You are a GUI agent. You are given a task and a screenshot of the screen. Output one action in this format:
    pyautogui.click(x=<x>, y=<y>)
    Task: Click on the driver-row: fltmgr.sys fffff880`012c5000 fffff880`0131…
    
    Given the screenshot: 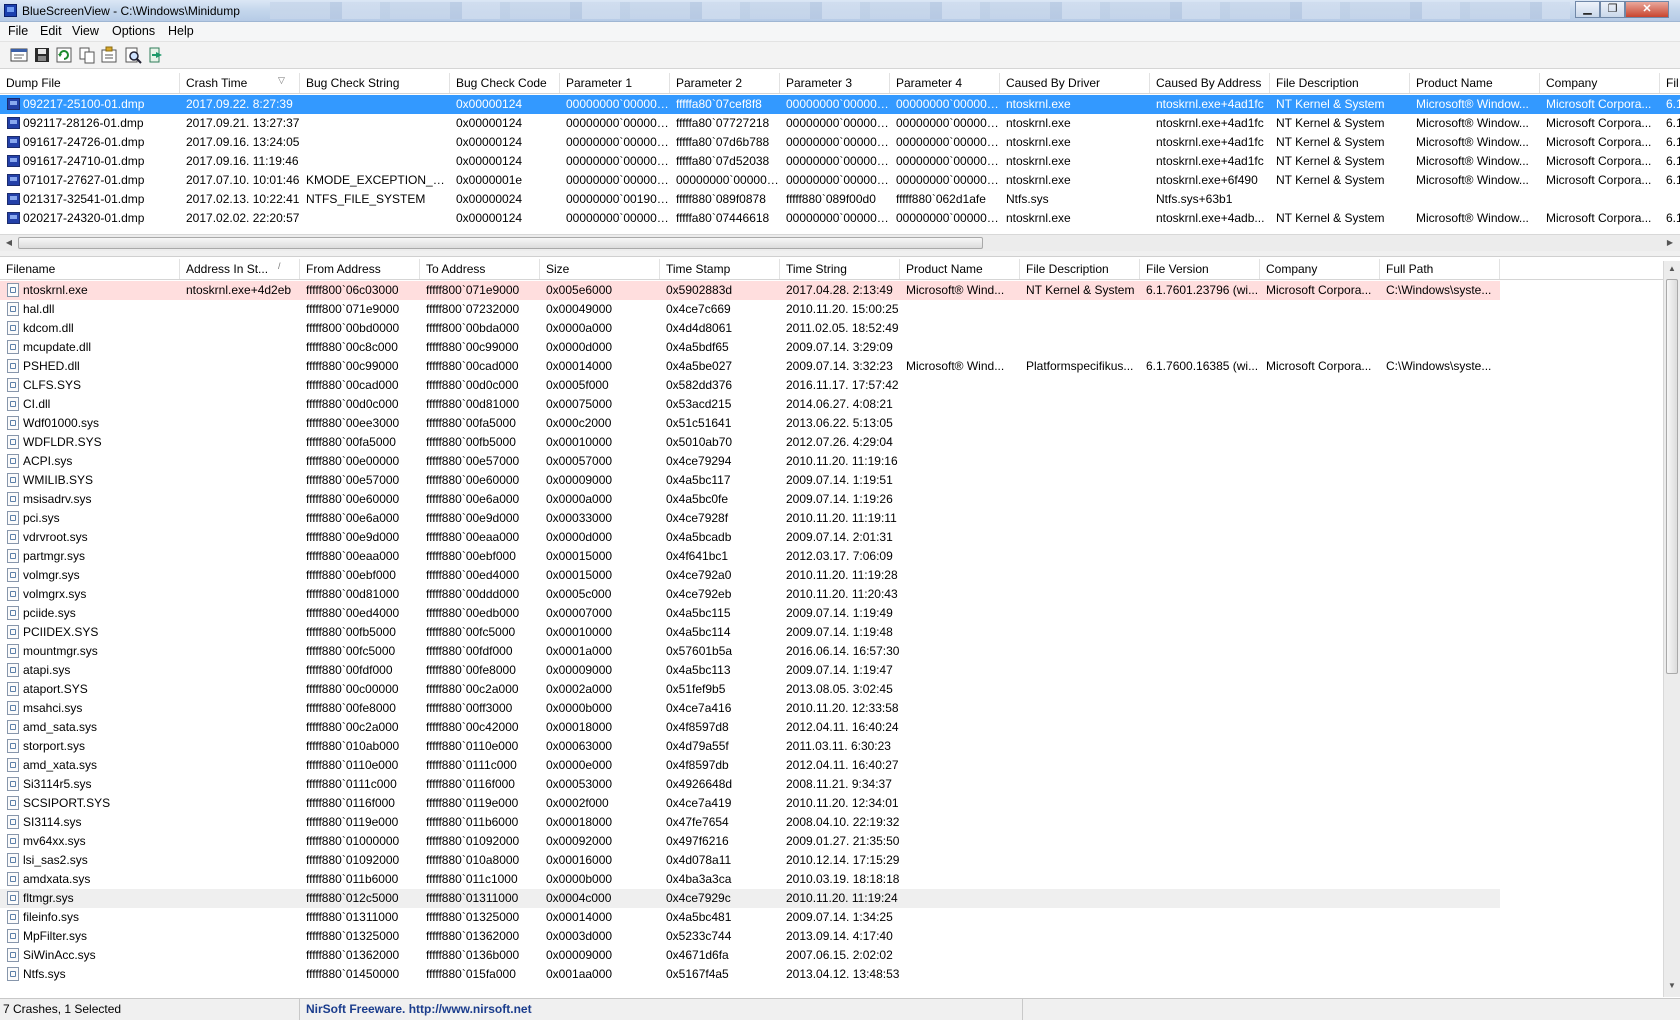 What is the action you would take?
    pyautogui.click(x=750, y=898)
    